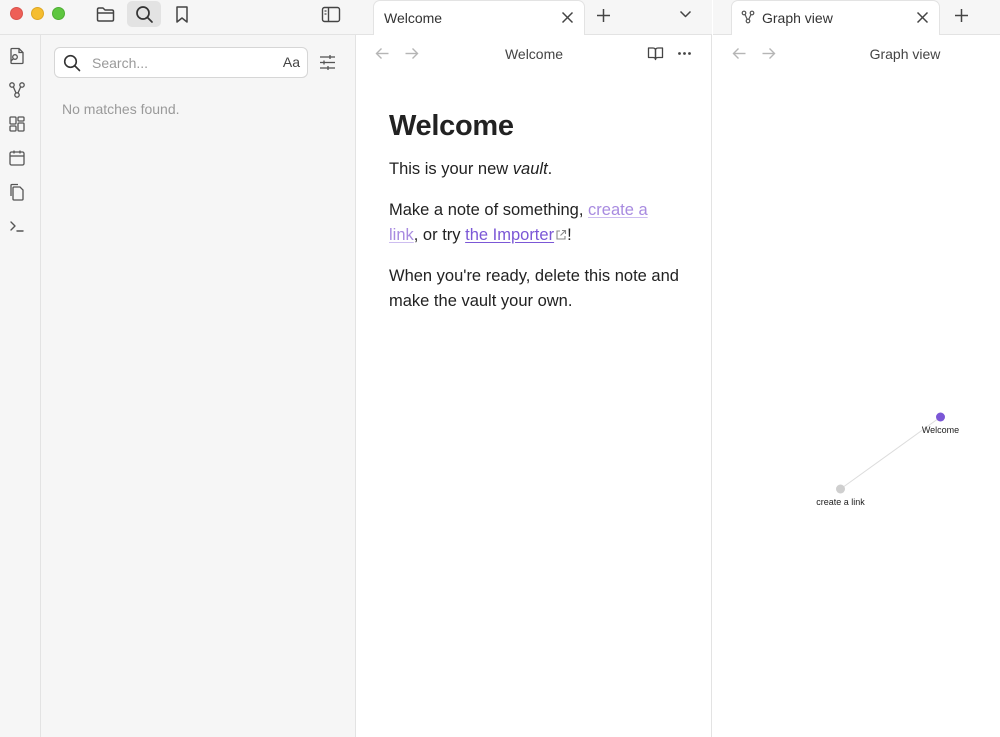  I want to click on tab-graph-view: Graph view, so click(835, 17).